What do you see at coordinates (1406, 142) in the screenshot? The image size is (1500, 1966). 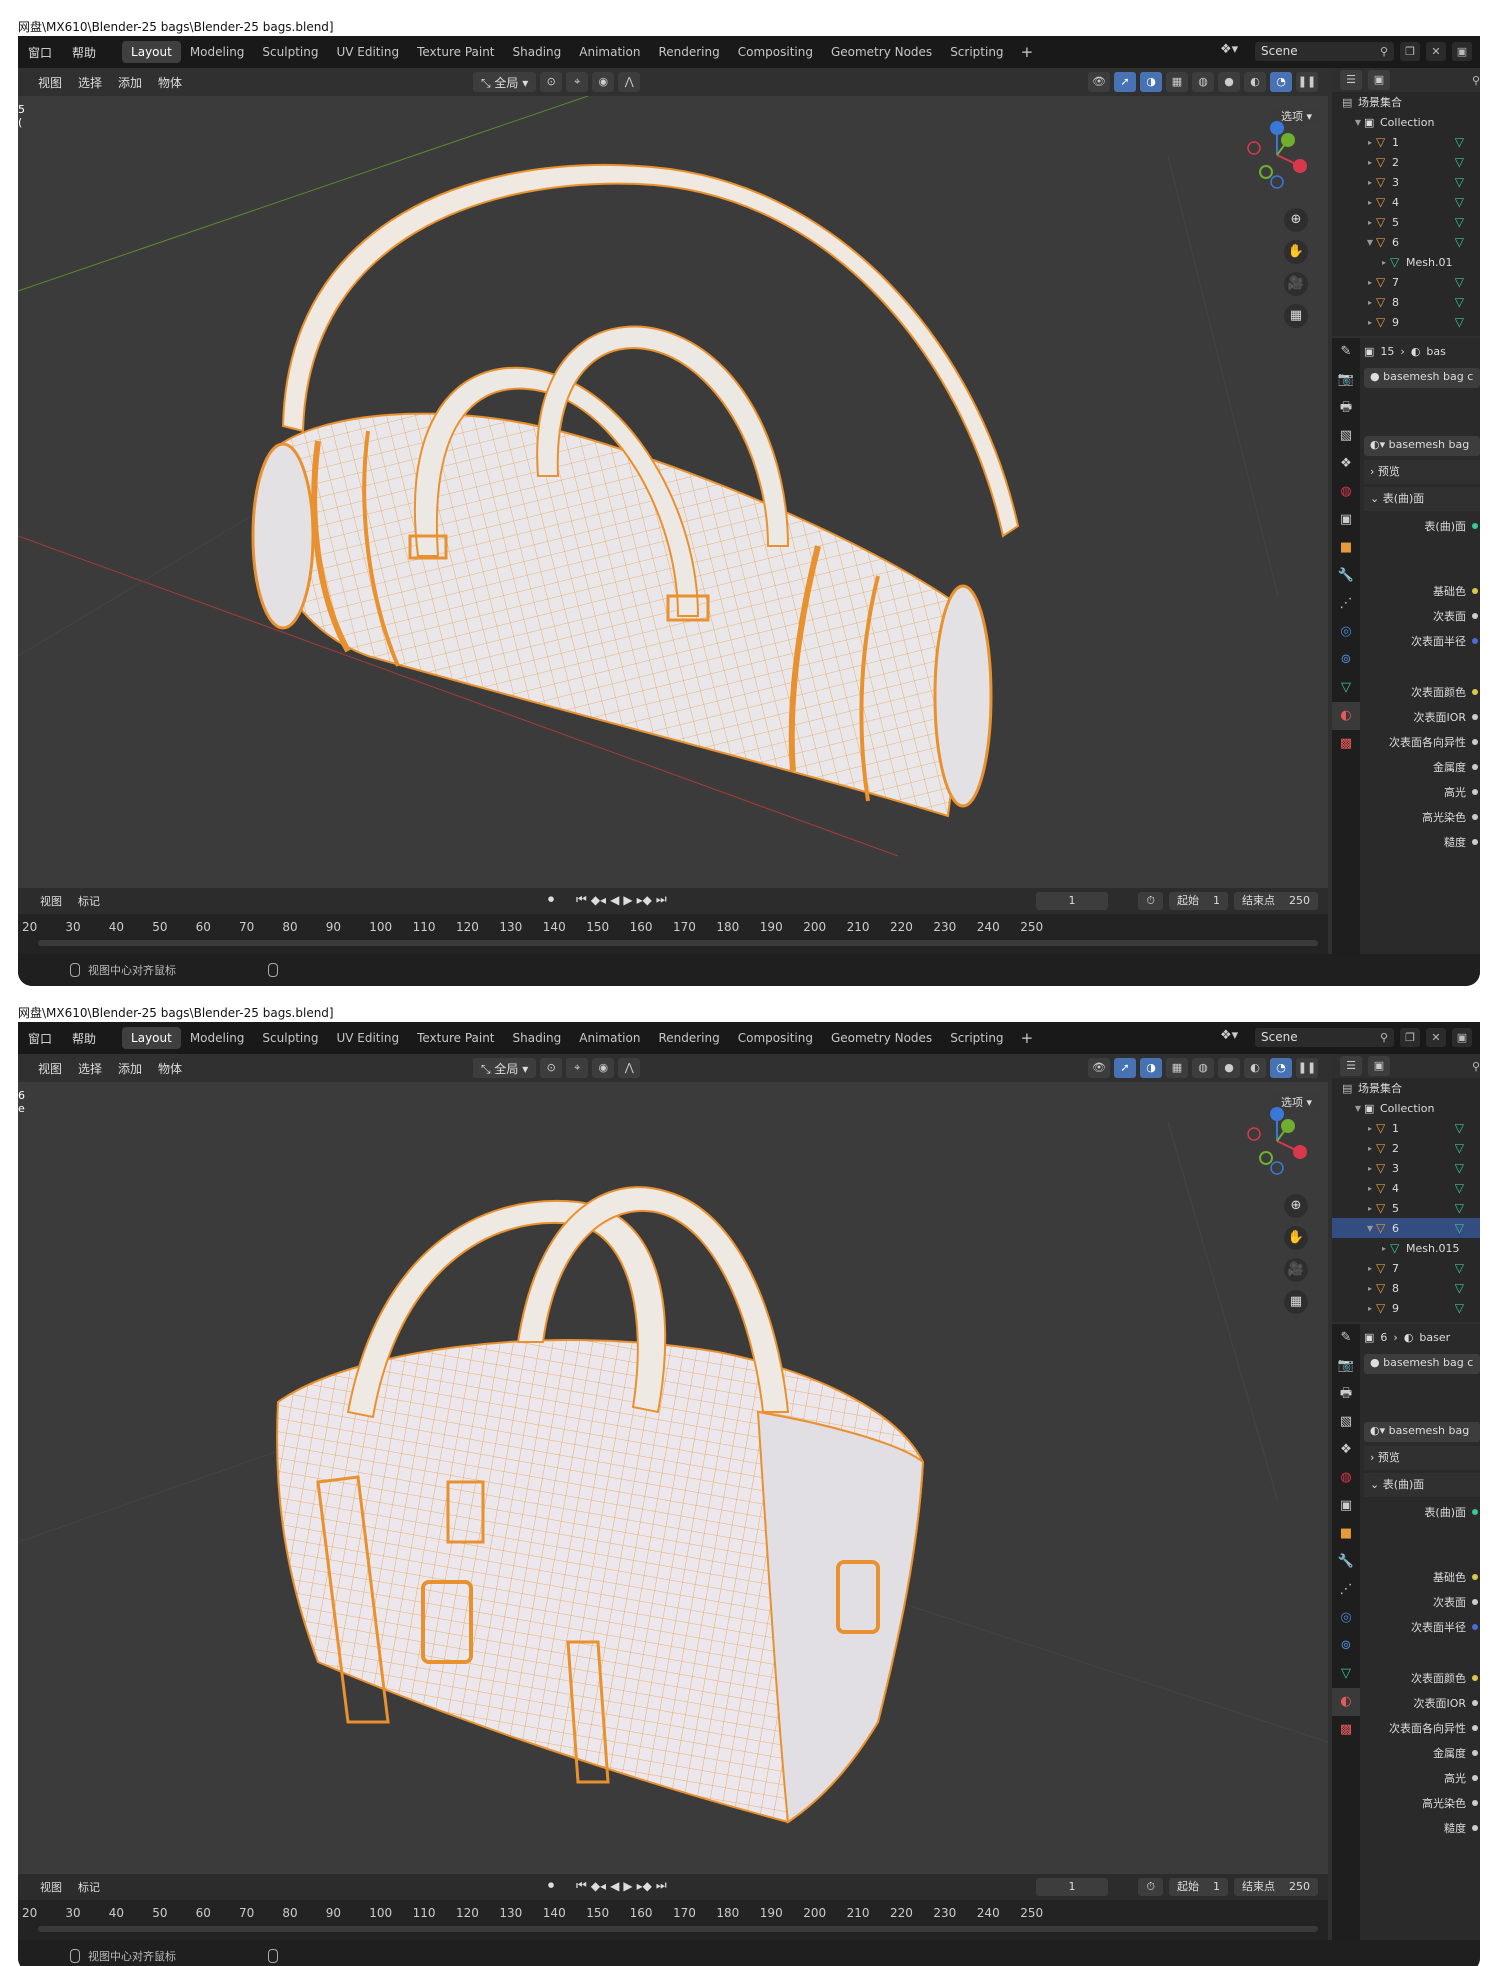 I see `outliner-object-item: ▸ ▽ 1 ▽` at bounding box center [1406, 142].